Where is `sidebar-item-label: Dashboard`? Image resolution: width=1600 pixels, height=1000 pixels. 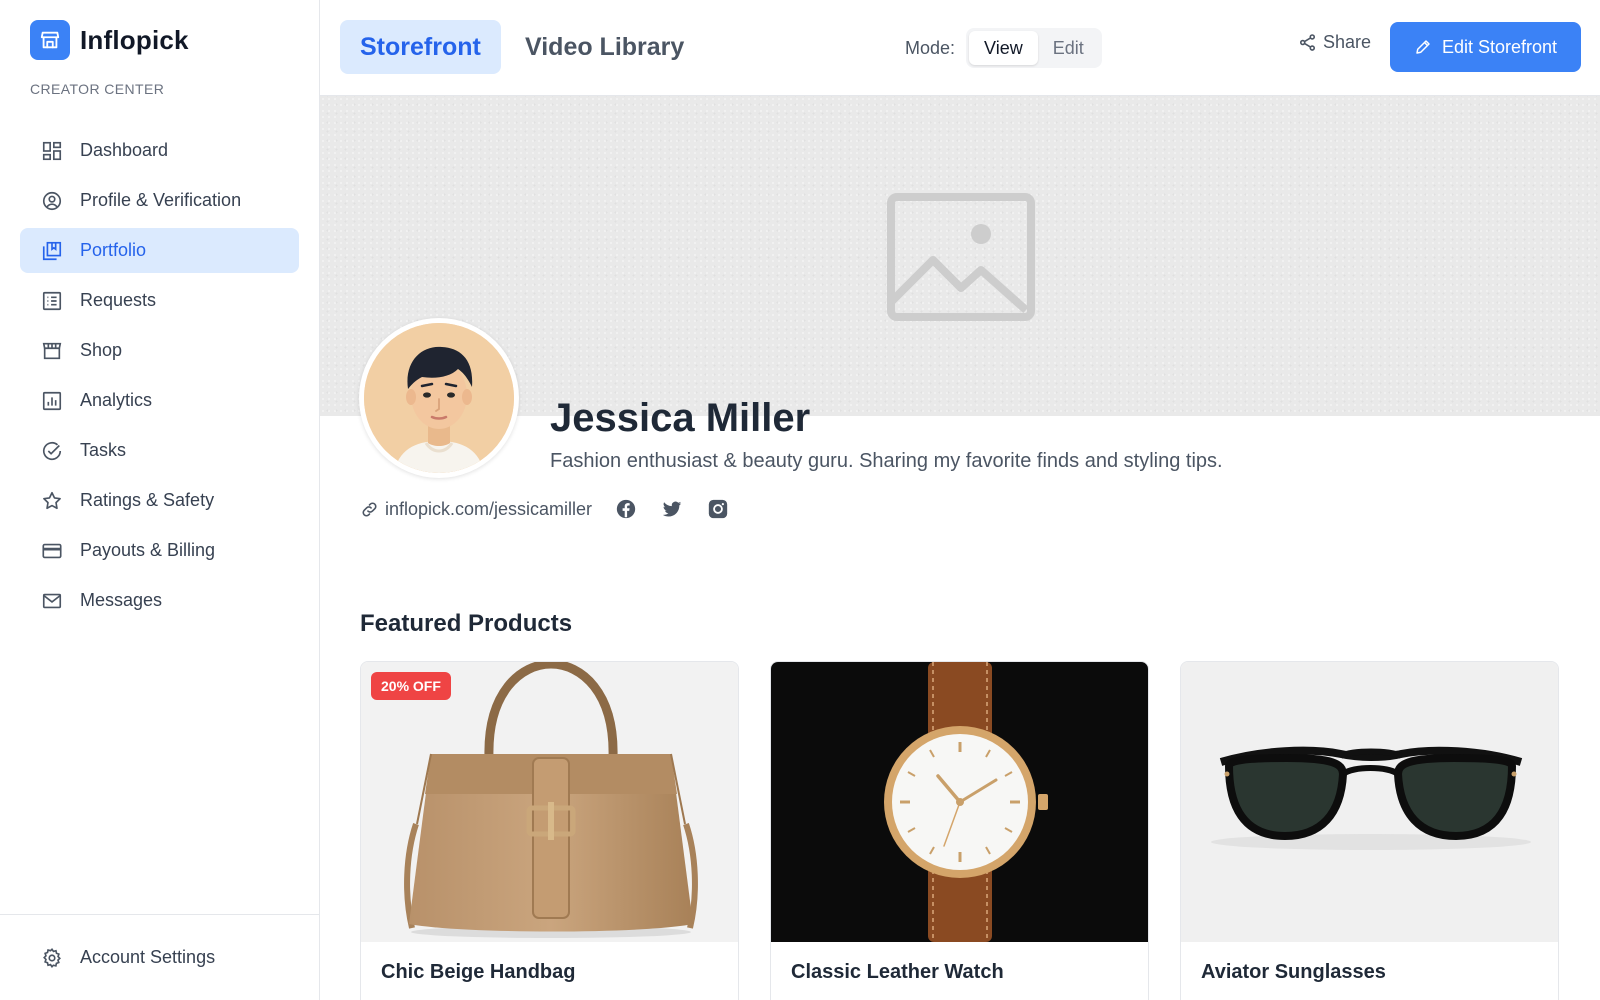 sidebar-item-label: Dashboard is located at coordinates (124, 150).